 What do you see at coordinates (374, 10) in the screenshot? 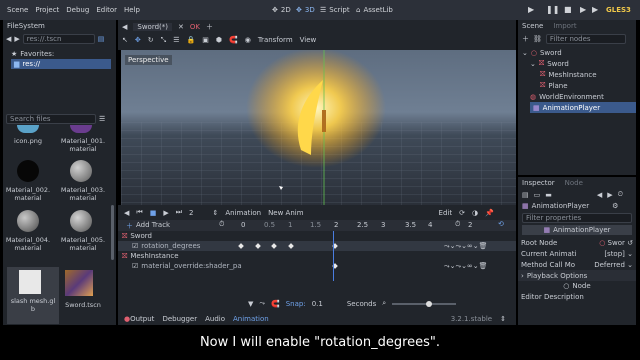
I see `mode-assetlib: ⌂ AssetLib` at bounding box center [374, 10].